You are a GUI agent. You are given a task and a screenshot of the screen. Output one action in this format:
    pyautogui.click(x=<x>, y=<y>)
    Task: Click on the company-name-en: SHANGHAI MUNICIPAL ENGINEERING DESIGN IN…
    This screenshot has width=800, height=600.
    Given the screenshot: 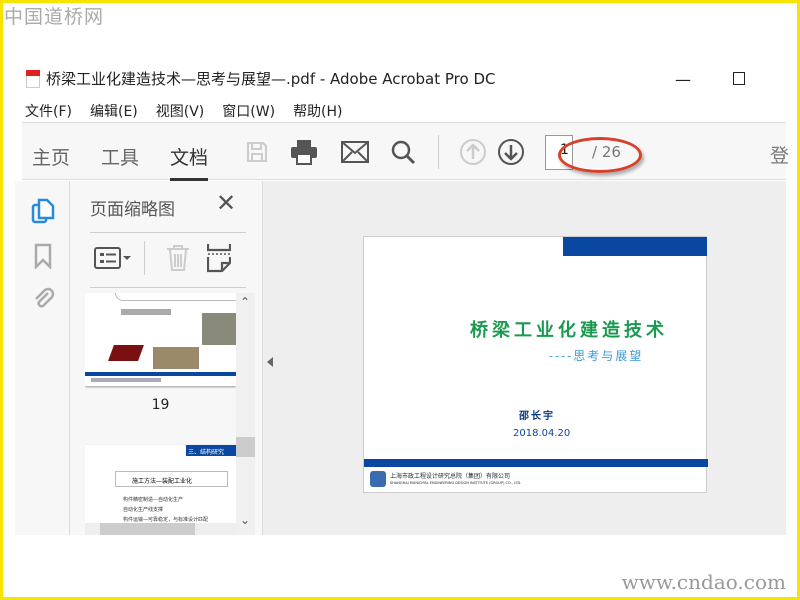 What is the action you would take?
    pyautogui.click(x=456, y=483)
    